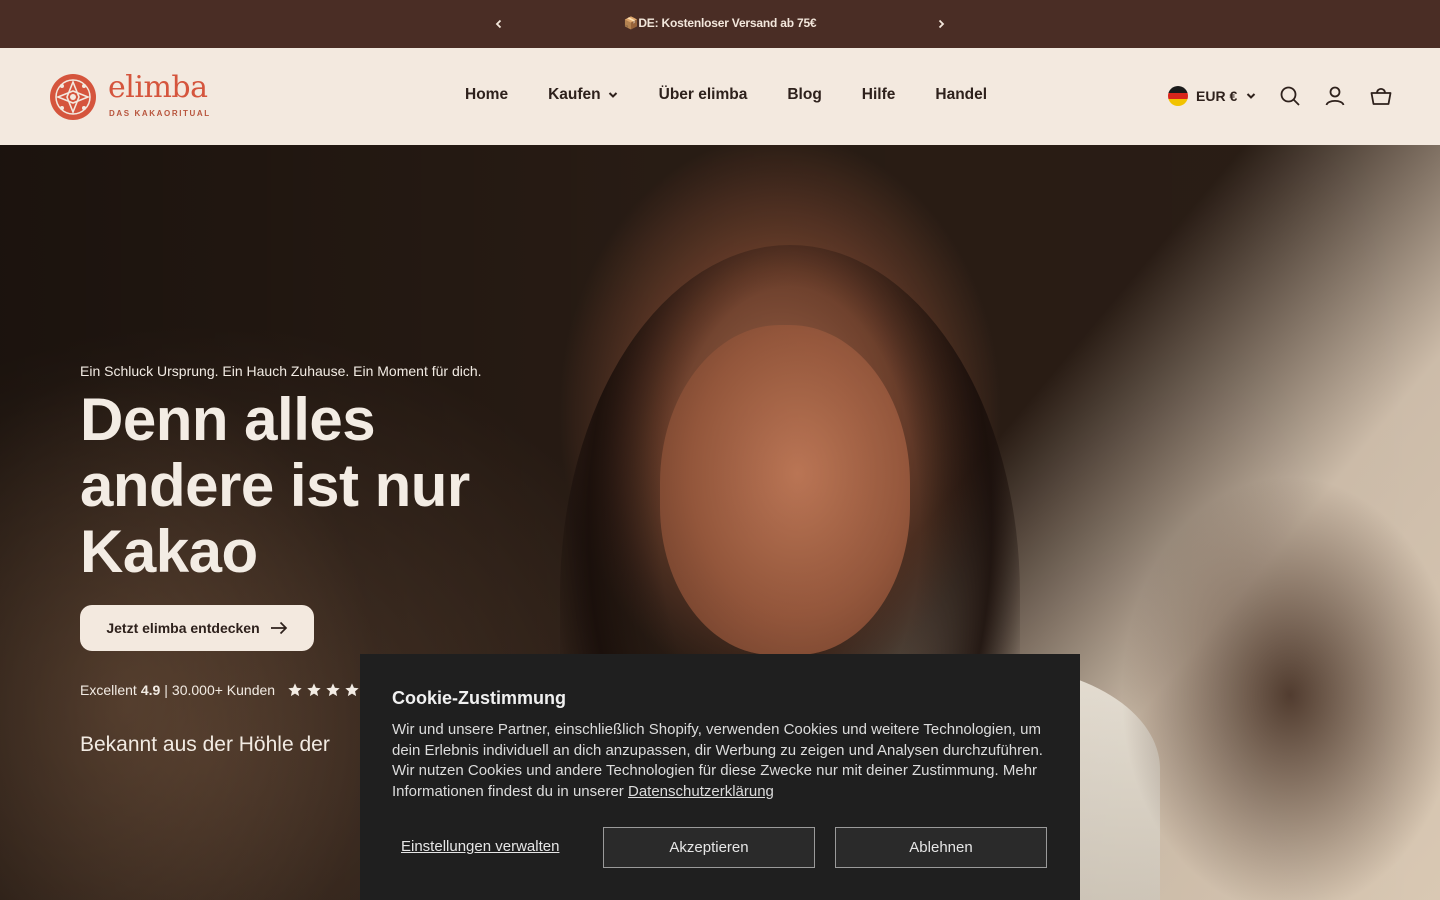  I want to click on rating-score: 4.9, so click(150, 690).